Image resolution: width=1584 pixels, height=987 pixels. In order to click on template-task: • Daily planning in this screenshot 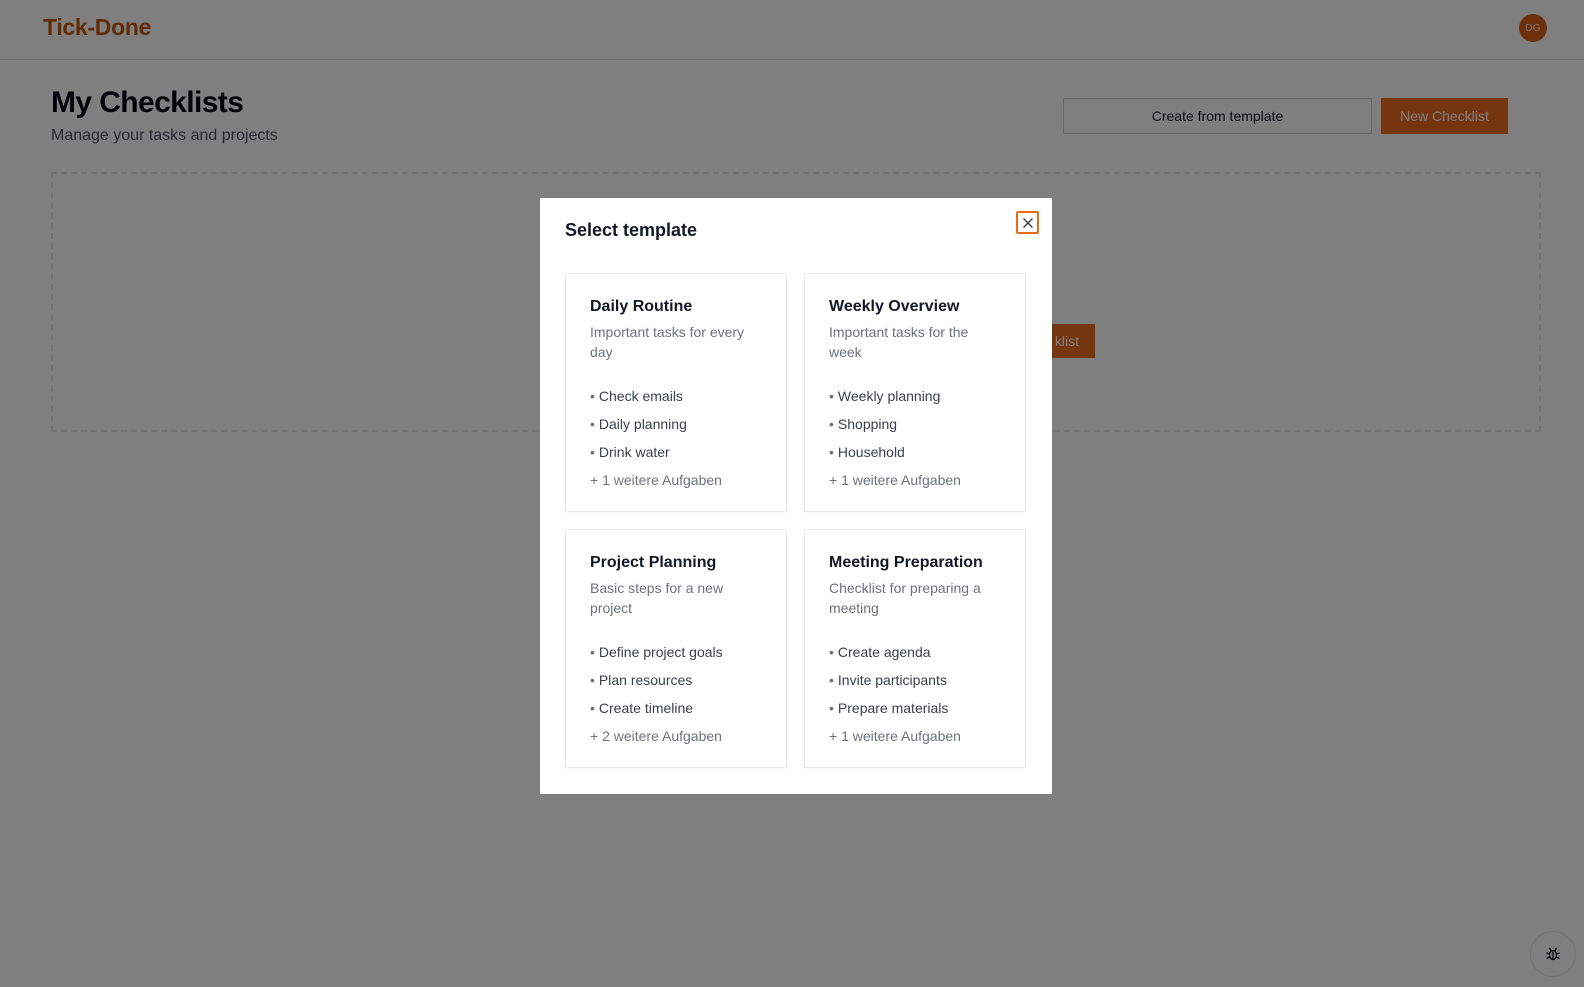, I will do `click(676, 424)`.